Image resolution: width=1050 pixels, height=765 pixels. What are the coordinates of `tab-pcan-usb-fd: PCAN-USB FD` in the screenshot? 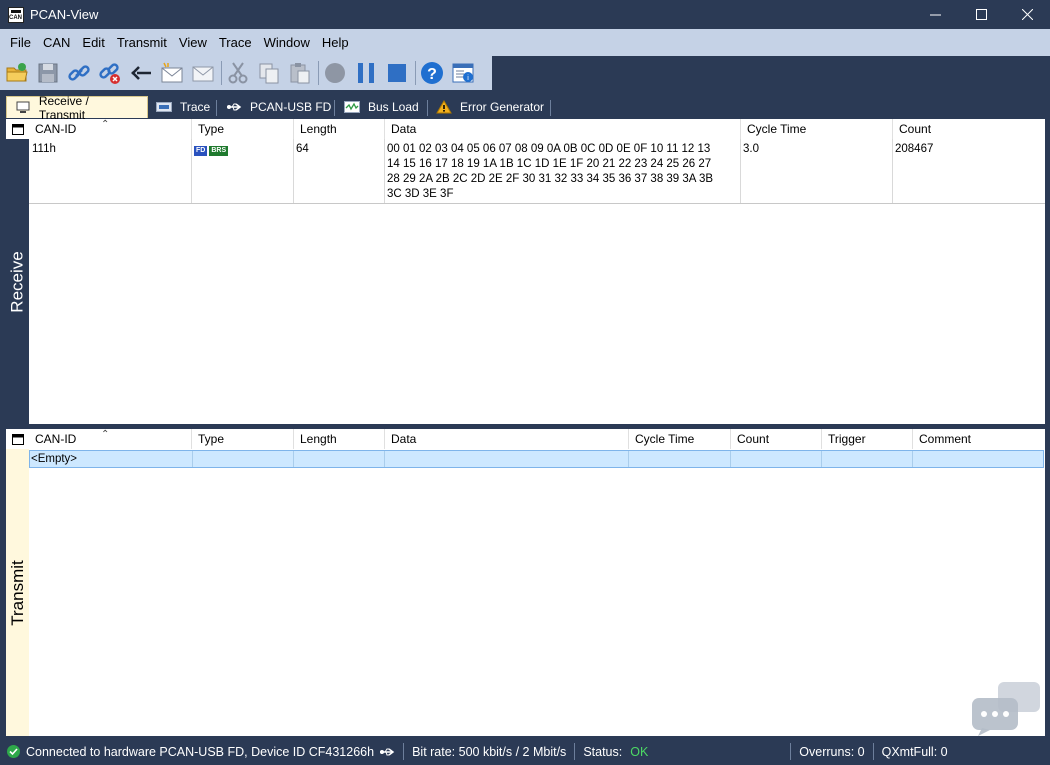 It's located at (279, 107).